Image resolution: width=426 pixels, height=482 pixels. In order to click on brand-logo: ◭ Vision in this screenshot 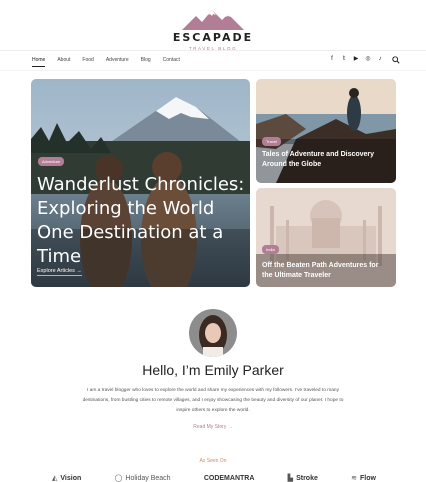, I will do `click(67, 478)`.